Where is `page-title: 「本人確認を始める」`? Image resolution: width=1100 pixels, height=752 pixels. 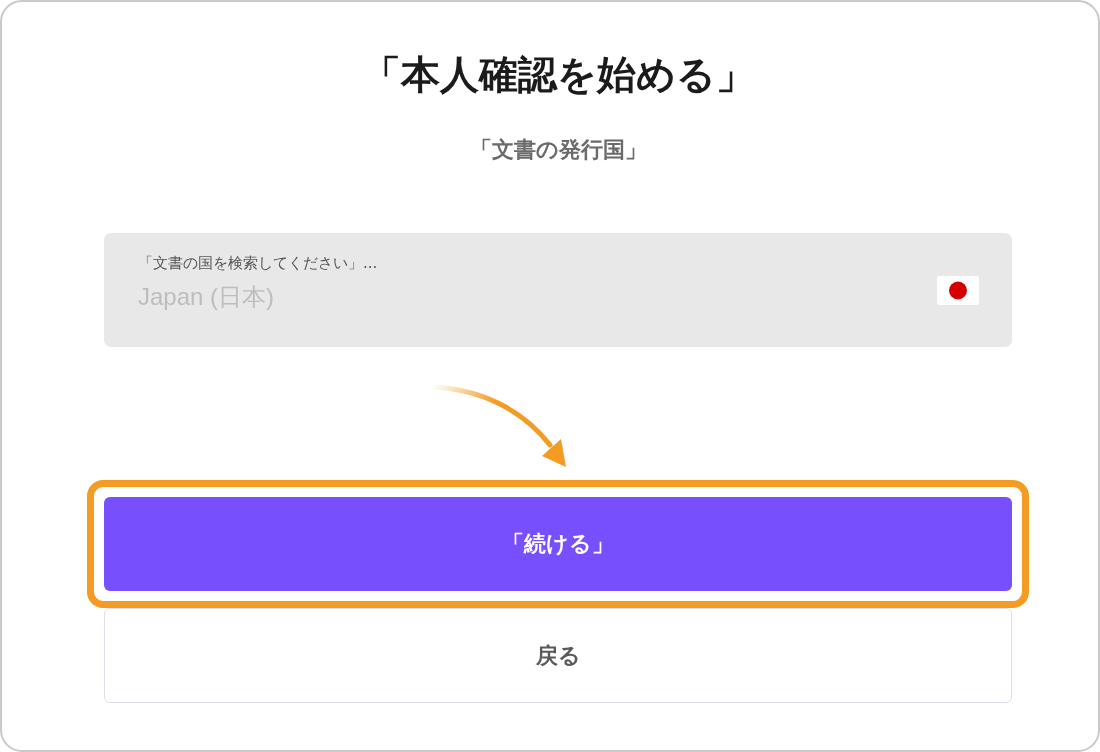
page-title: 「本人確認を始める」 is located at coordinates (558, 75).